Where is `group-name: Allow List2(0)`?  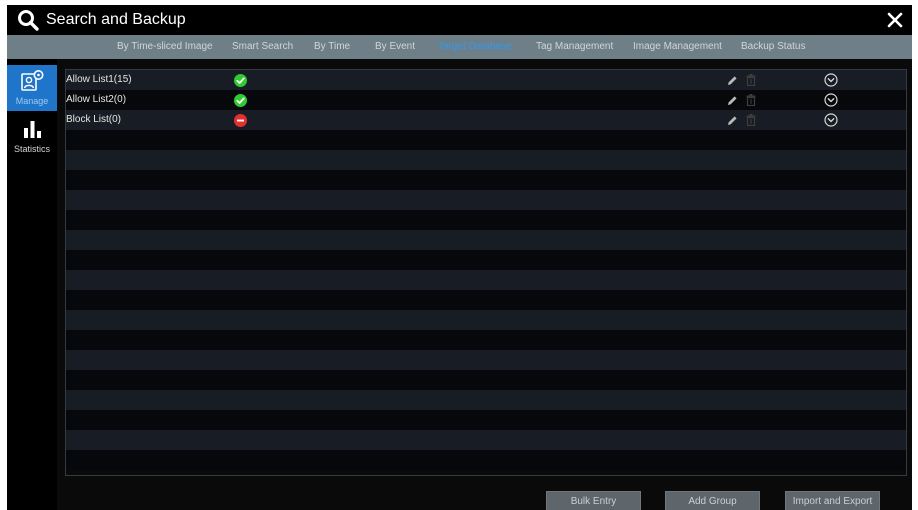
group-name: Allow List2(0) is located at coordinates (96, 99).